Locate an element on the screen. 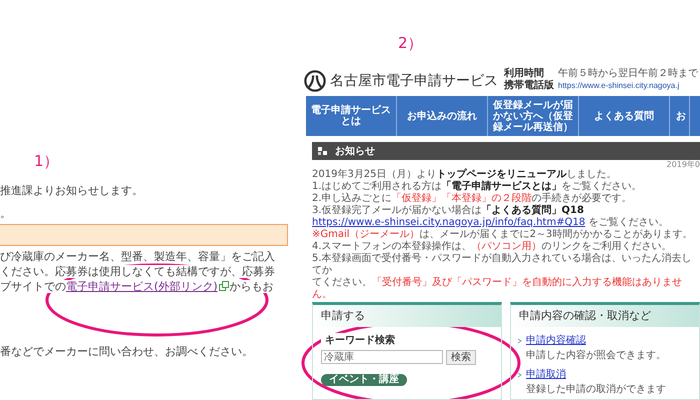  notice-line: 2.申し込みごとに「仮登録」「本登録」の２段階の手続きが必要です。 is located at coordinates (472, 198).